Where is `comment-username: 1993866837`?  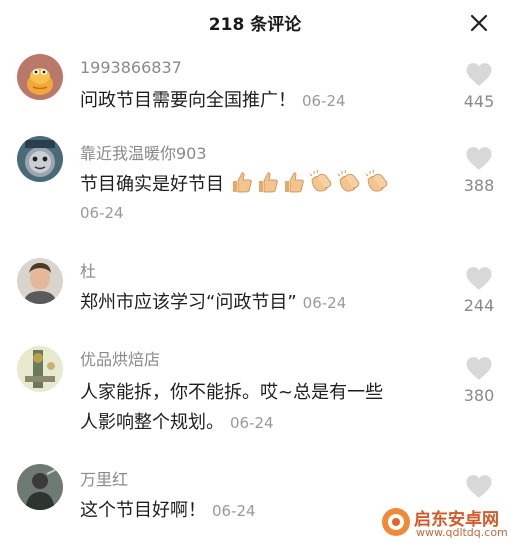 comment-username: 1993866837 is located at coordinates (131, 67).